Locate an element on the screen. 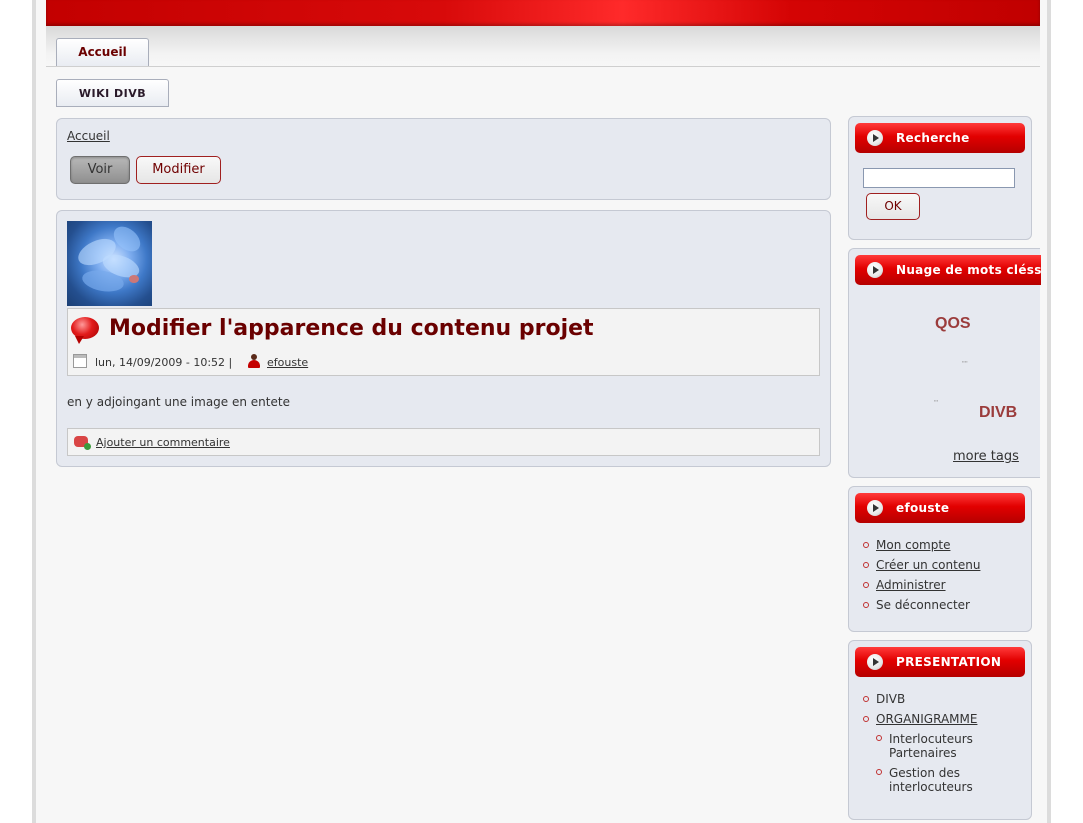 The width and height of the screenshot is (1083, 823). presentation-header: PRESENTATION is located at coordinates (940, 662).